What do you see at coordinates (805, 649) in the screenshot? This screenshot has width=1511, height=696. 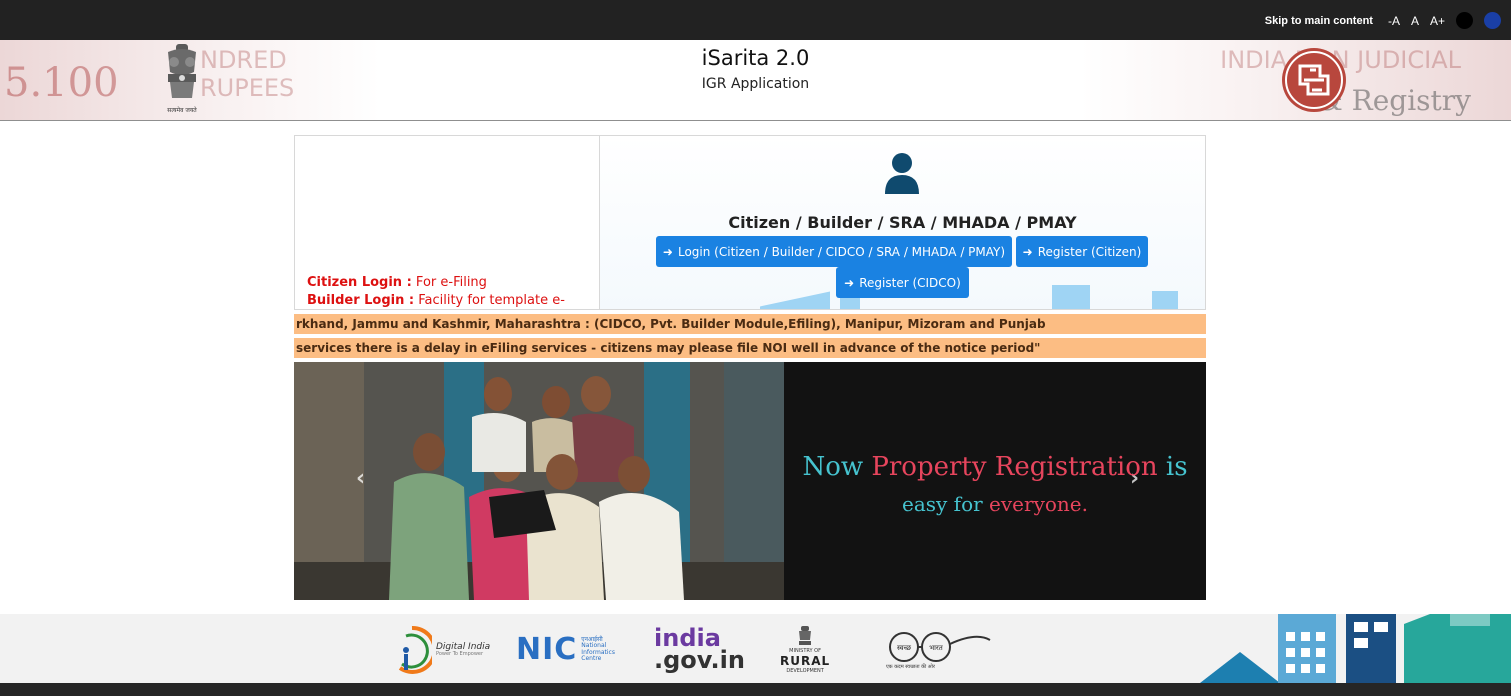 I see `rural-development-logo: MINISTRY OF RURAL DEVELOPMENT` at bounding box center [805, 649].